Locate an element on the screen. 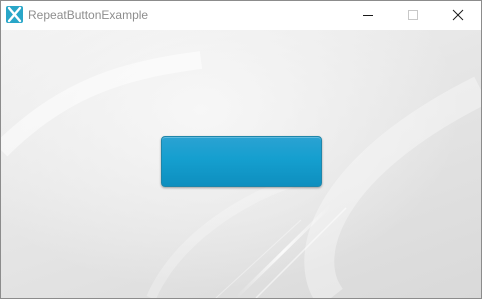 This screenshot has width=482, height=299. window-title: RepeatButtonExample is located at coordinates (88, 15).